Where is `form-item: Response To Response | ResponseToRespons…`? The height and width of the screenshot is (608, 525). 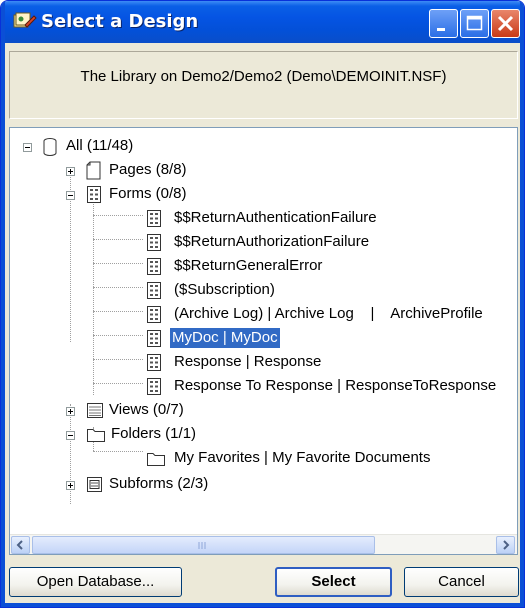 form-item: Response To Response | ResponseToRespons… is located at coordinates (263, 387).